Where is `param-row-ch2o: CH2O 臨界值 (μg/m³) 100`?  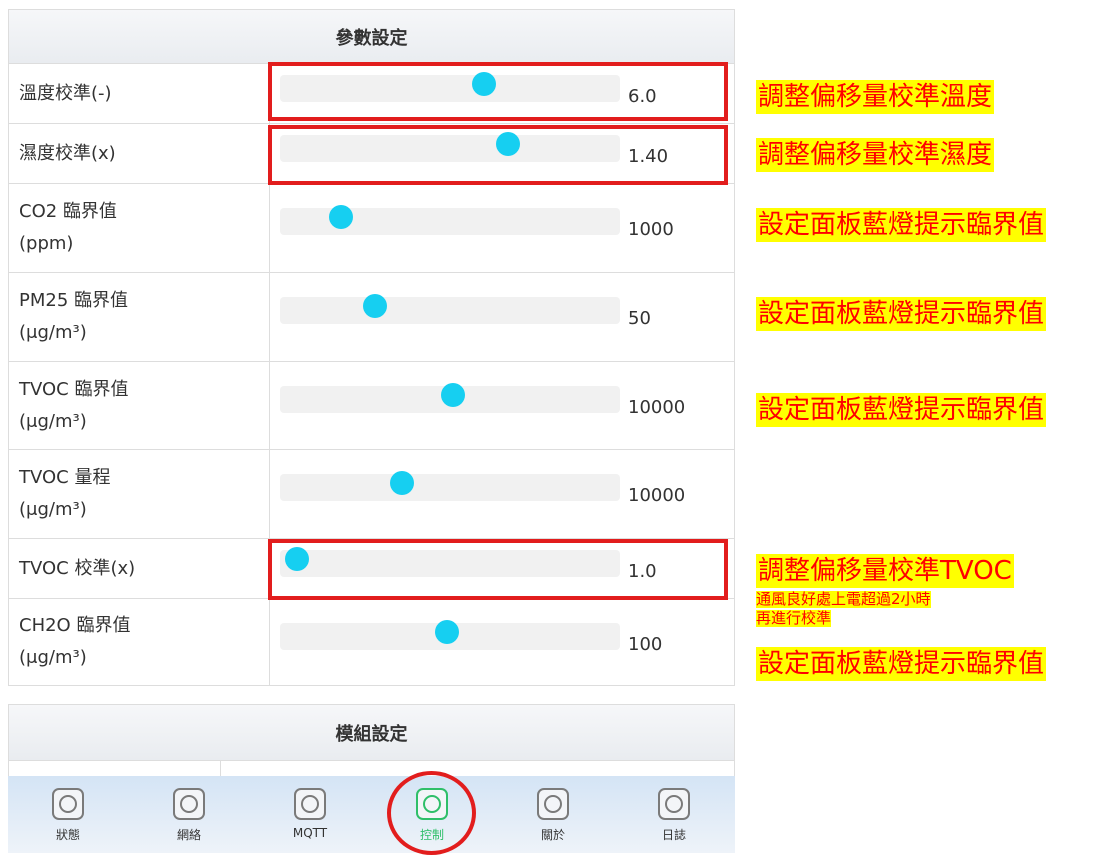 param-row-ch2o: CH2O 臨界值 (μg/m³) 100 is located at coordinates (371, 641).